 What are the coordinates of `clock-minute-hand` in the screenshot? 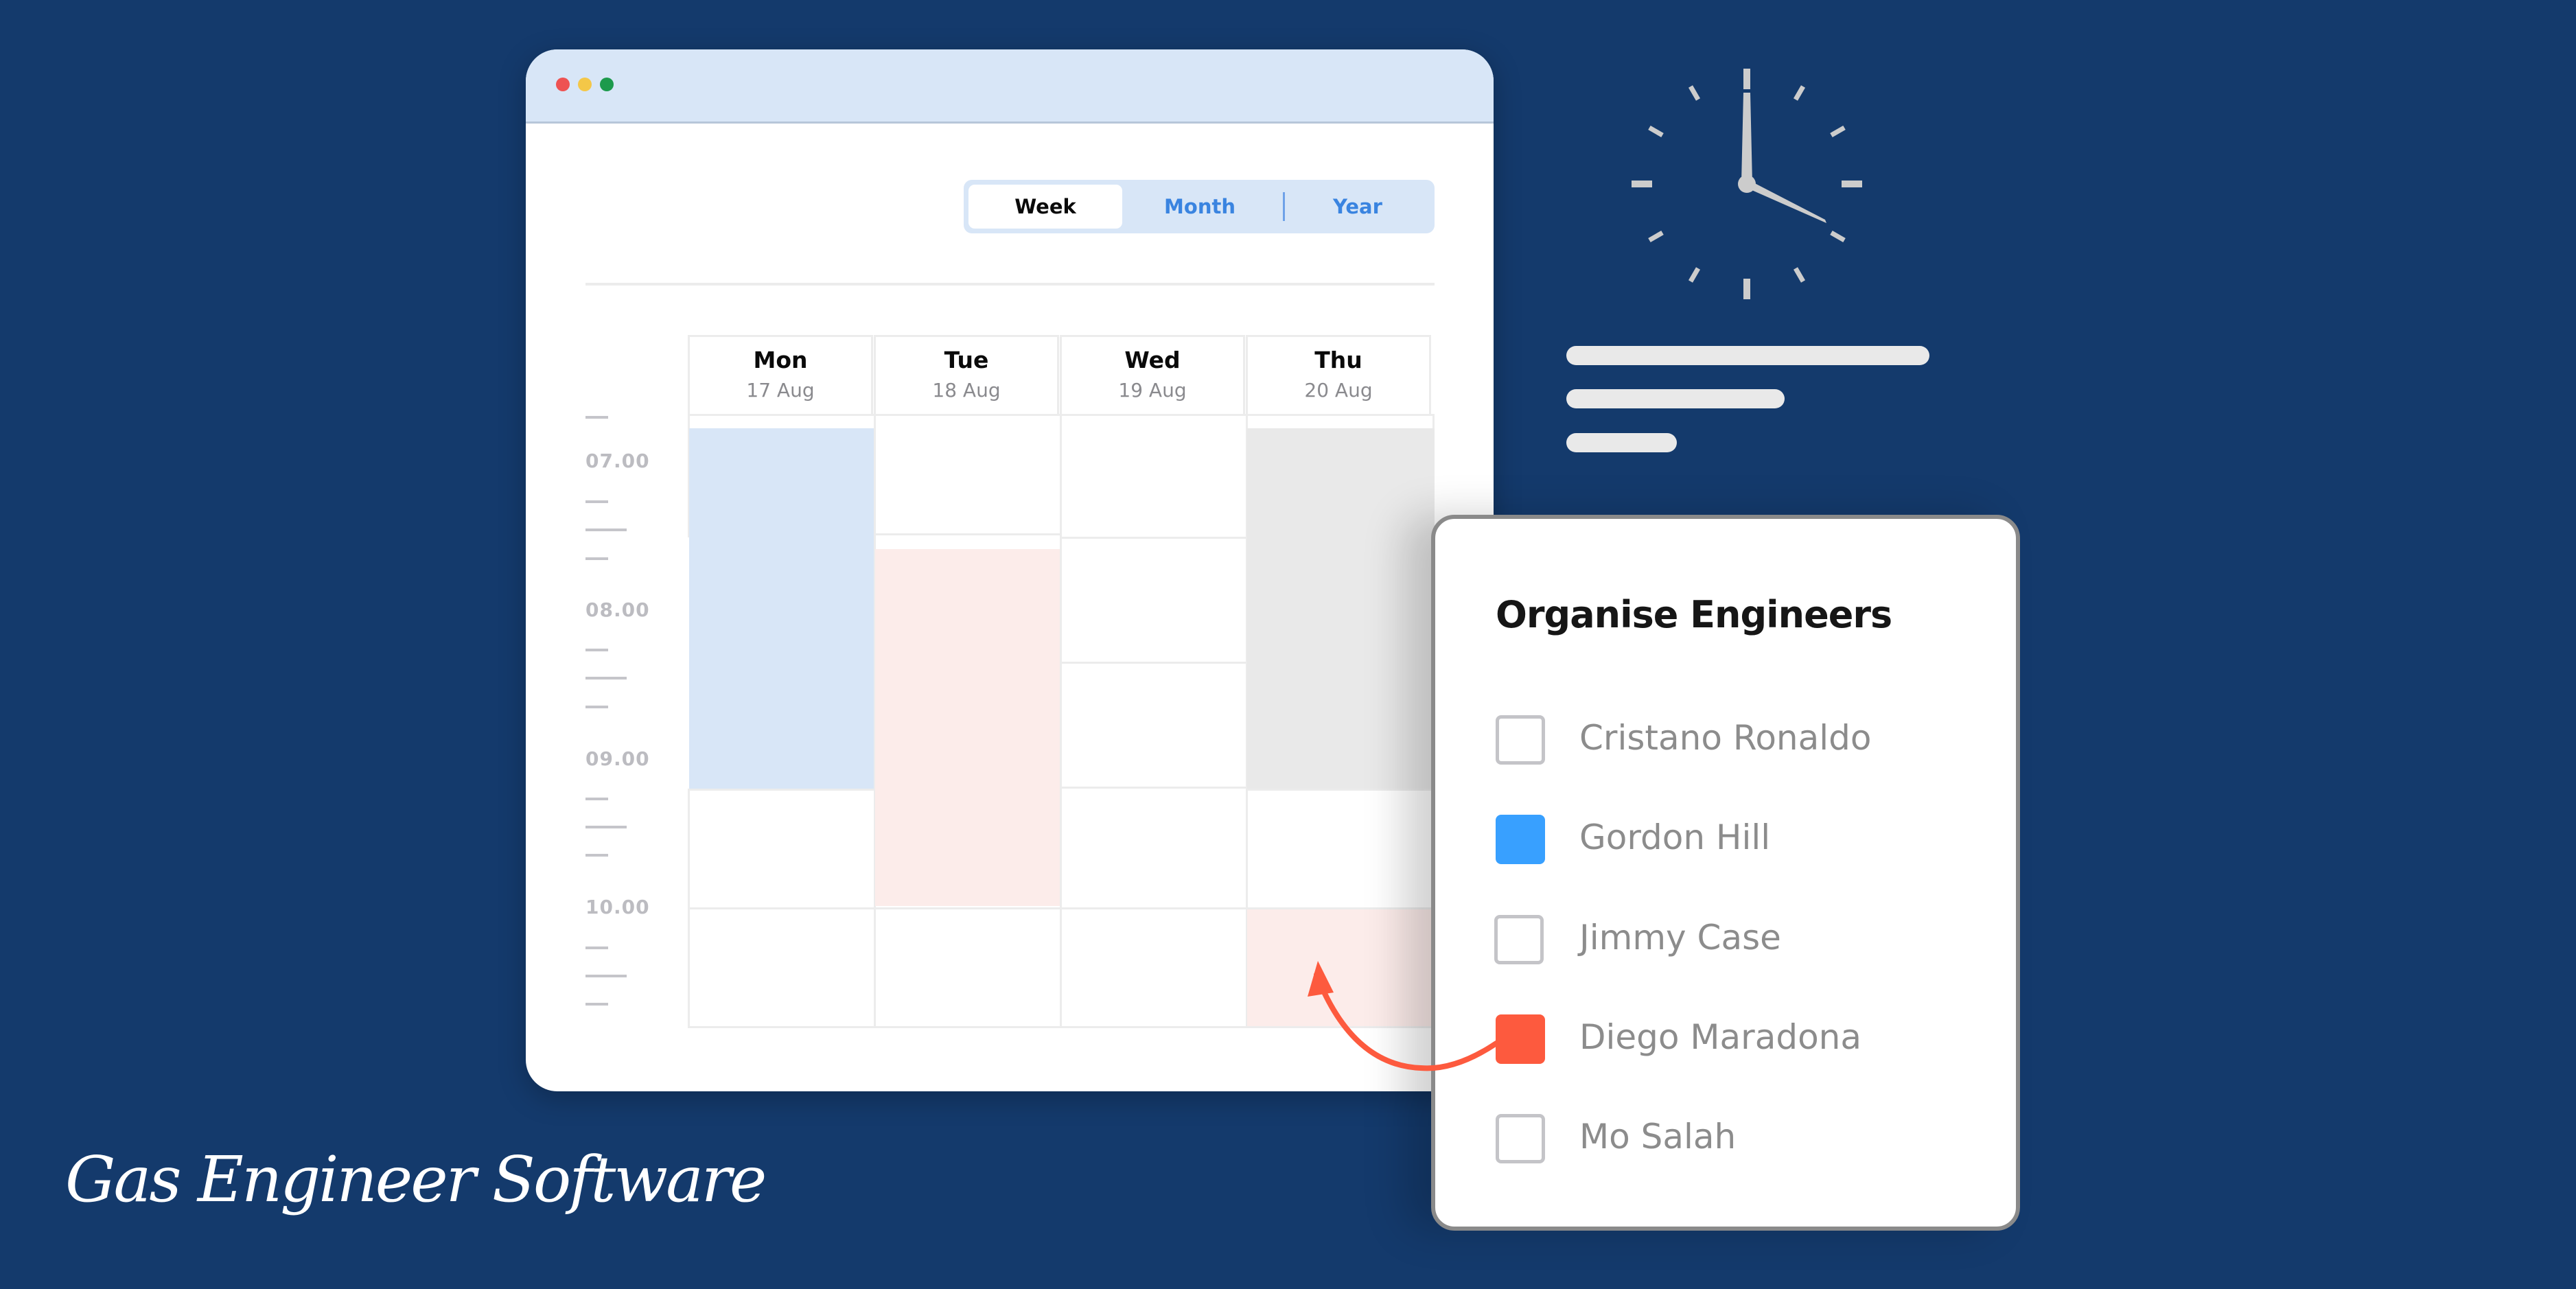 It's located at (1746, 138).